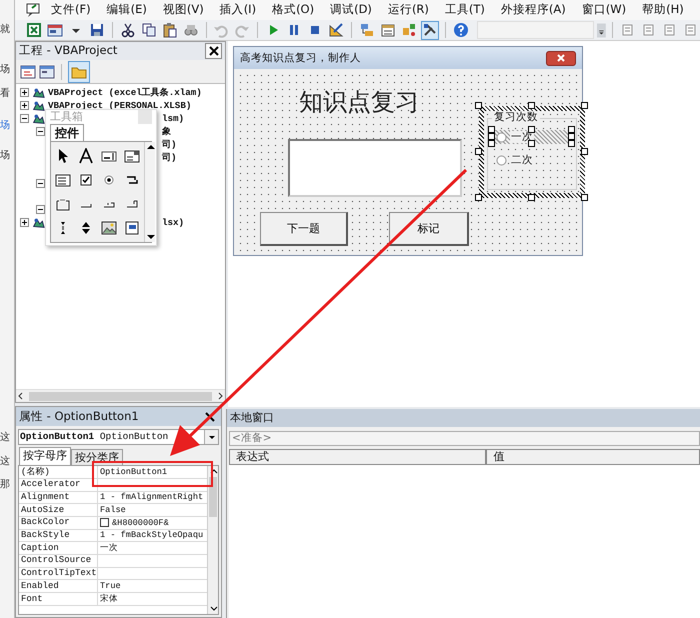 The width and height of the screenshot is (700, 618). Describe the element at coordinates (663, 10) in the screenshot. I see `menu-item: 帮助(H)` at that location.